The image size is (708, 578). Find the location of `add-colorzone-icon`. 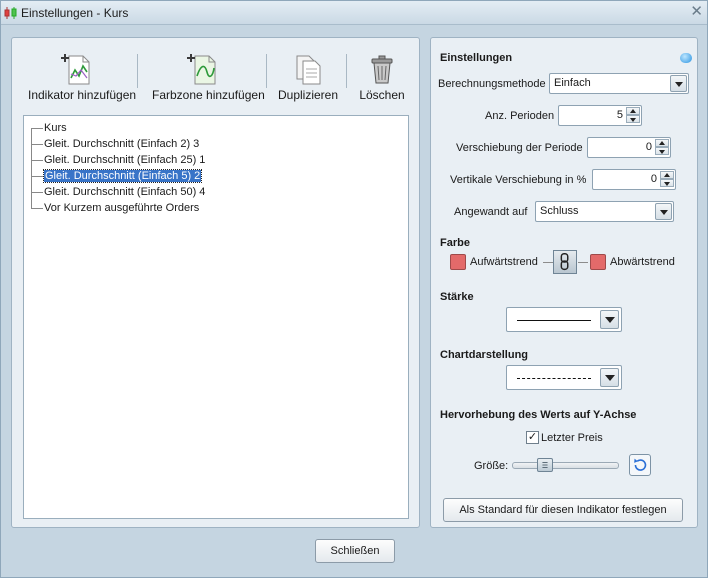

add-colorzone-icon is located at coordinates (201, 69).